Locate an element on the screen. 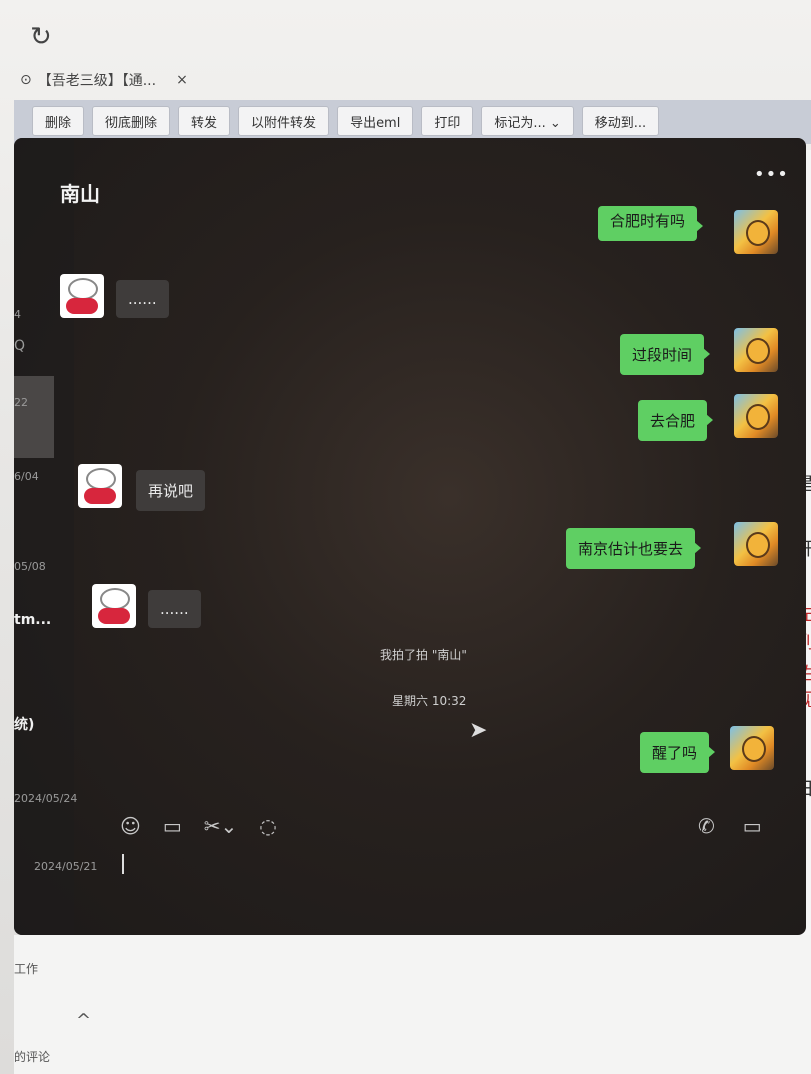 The height and width of the screenshot is (1074, 811). chat-list-date: 4 is located at coordinates (17, 314).